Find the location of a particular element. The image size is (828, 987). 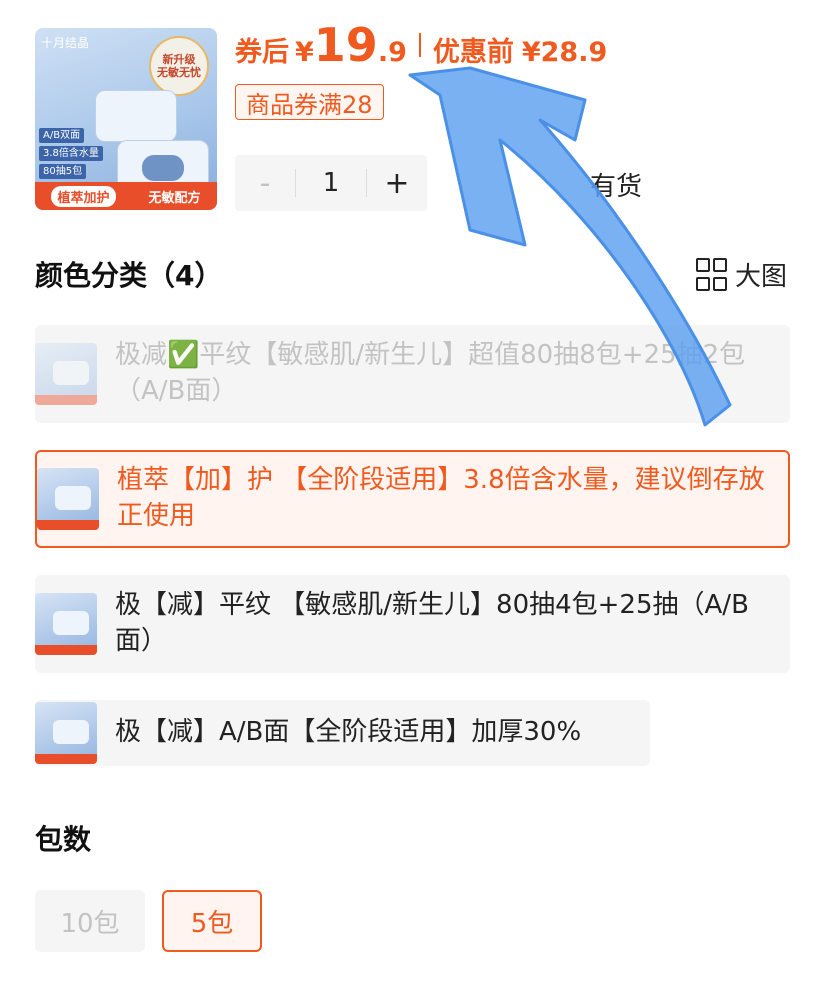

big-view-label: 大图 is located at coordinates (761, 277).